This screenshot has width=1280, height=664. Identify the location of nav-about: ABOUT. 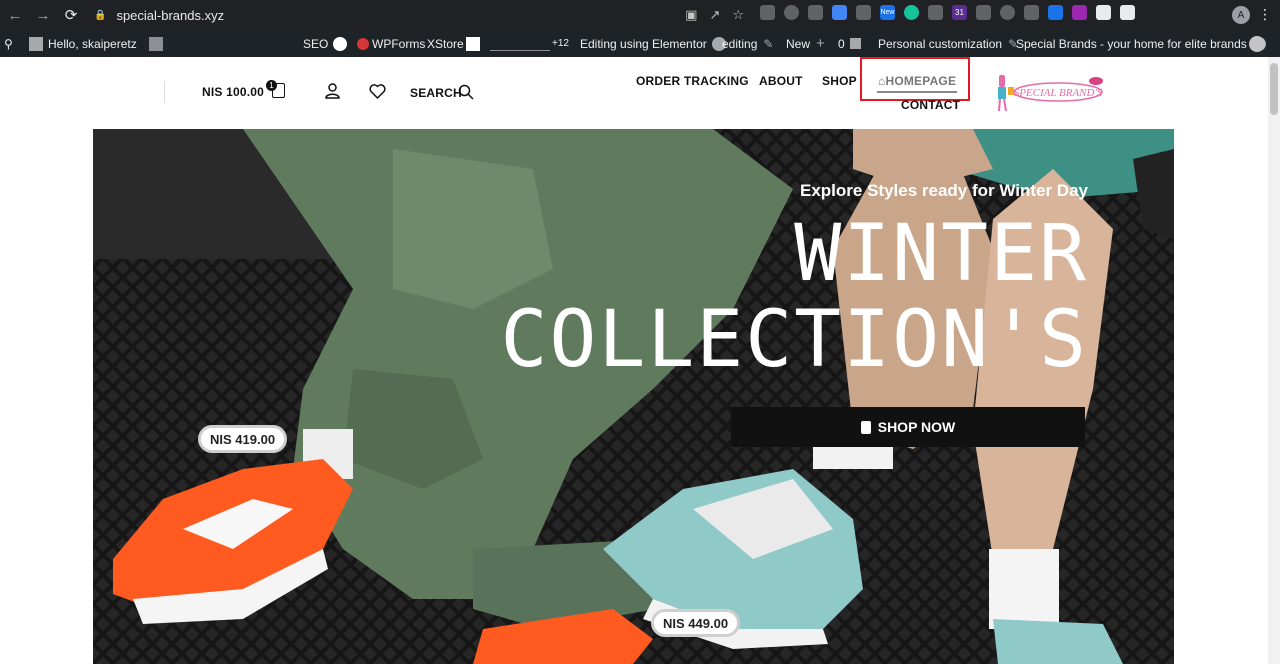
(781, 81).